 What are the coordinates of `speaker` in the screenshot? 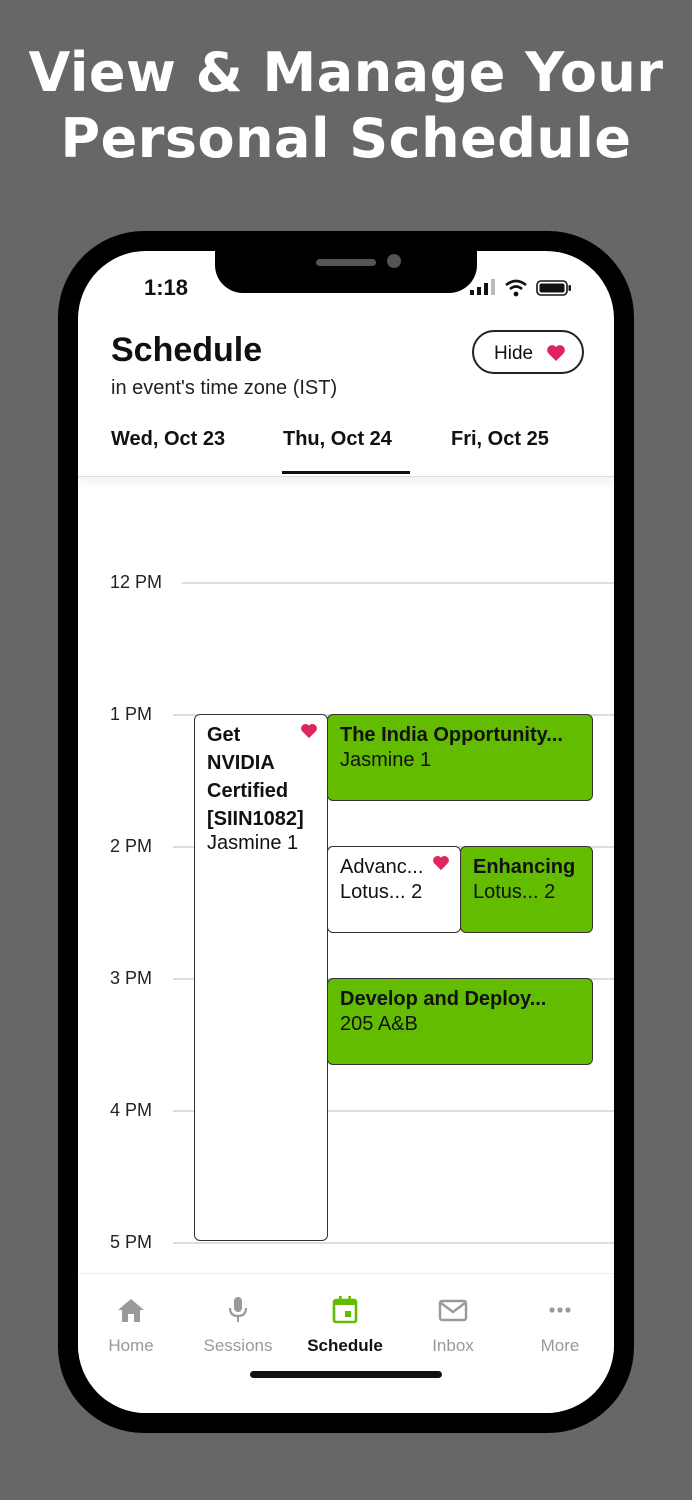 It's located at (346, 262).